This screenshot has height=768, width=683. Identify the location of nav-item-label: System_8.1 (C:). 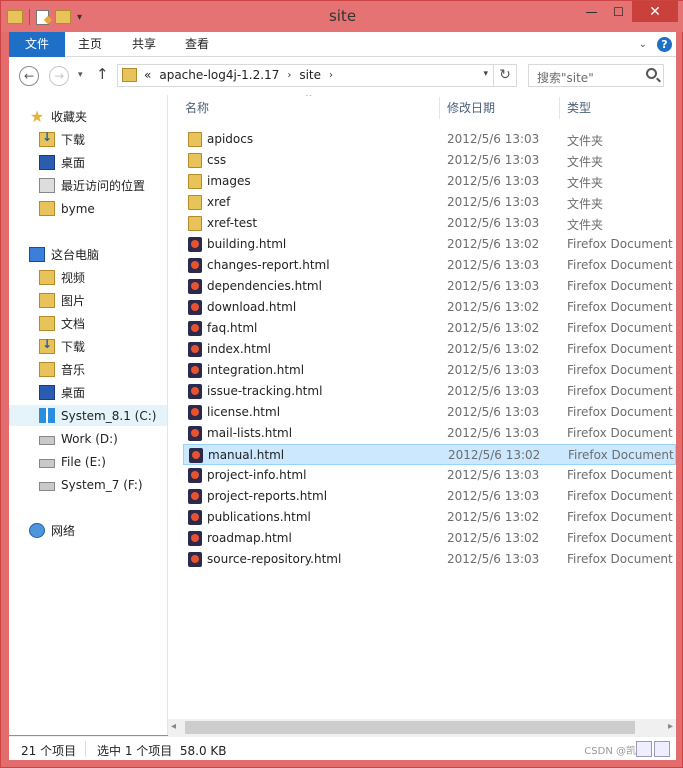
(109, 415).